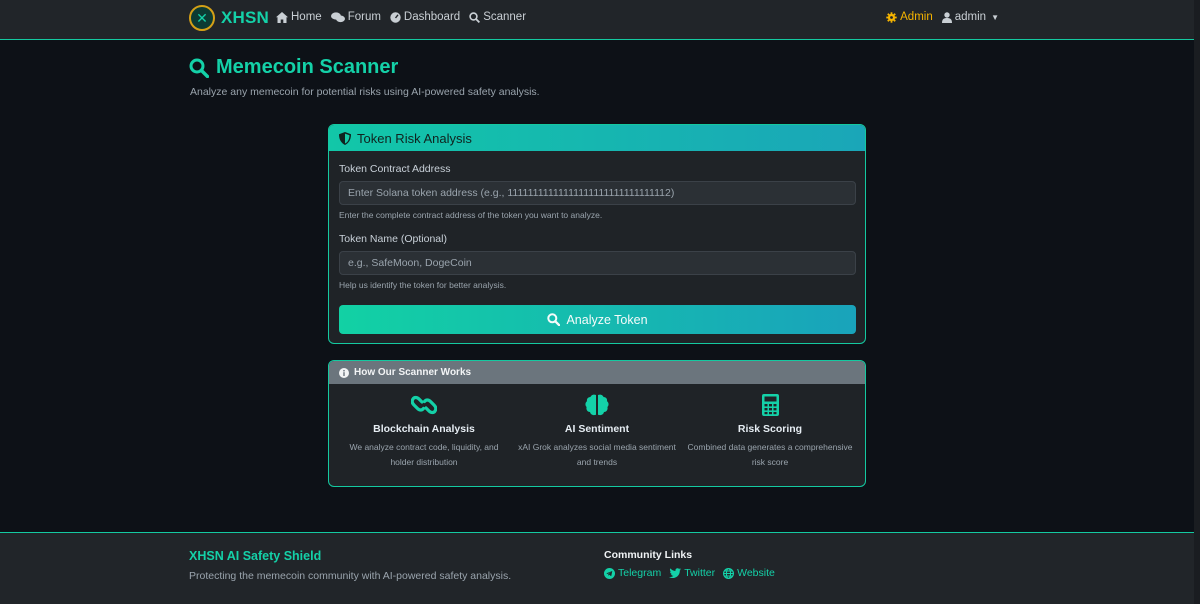  I want to click on user-name: admin, so click(970, 17).